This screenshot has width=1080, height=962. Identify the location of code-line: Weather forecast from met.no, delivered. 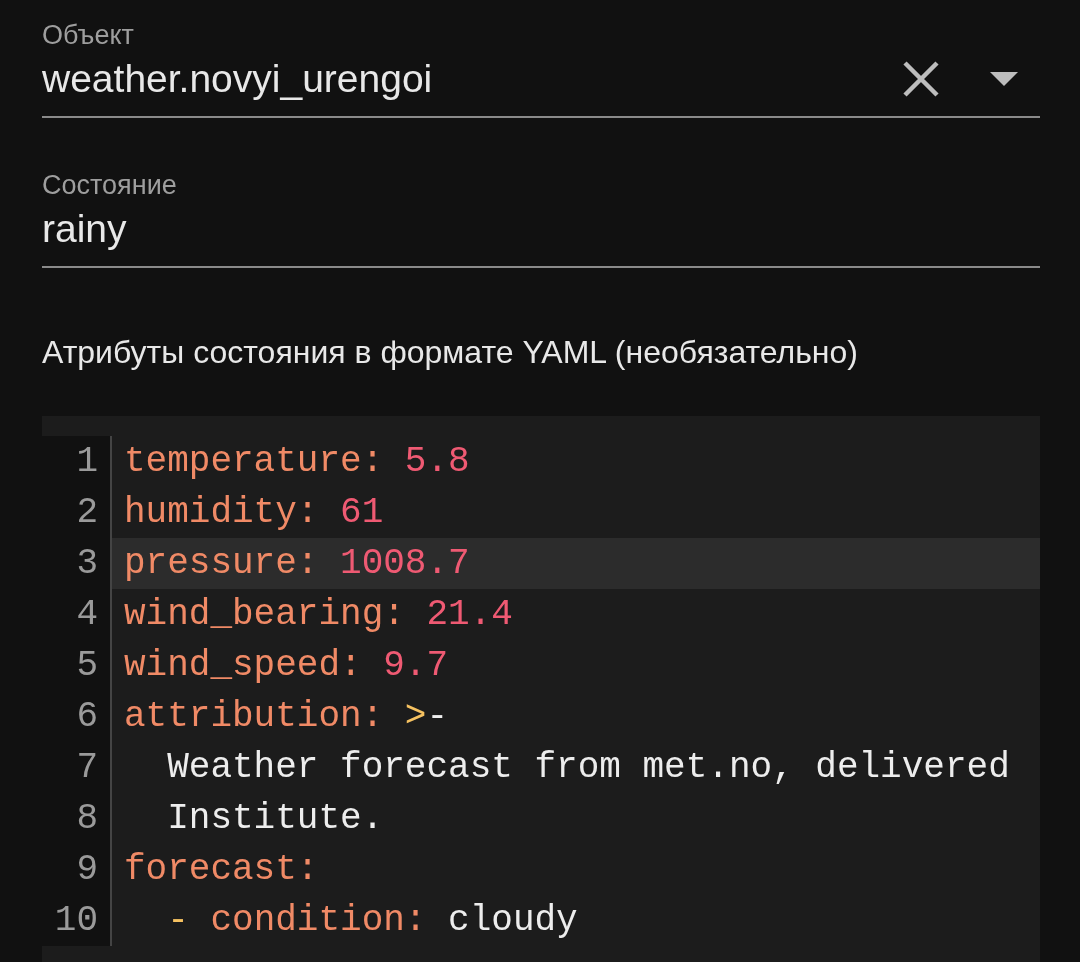
(588, 768).